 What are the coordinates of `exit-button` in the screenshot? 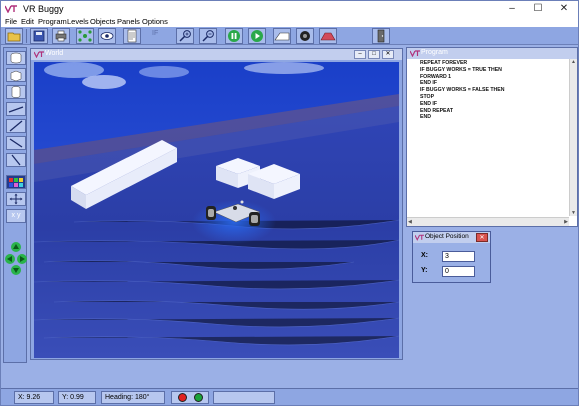 It's located at (381, 36).